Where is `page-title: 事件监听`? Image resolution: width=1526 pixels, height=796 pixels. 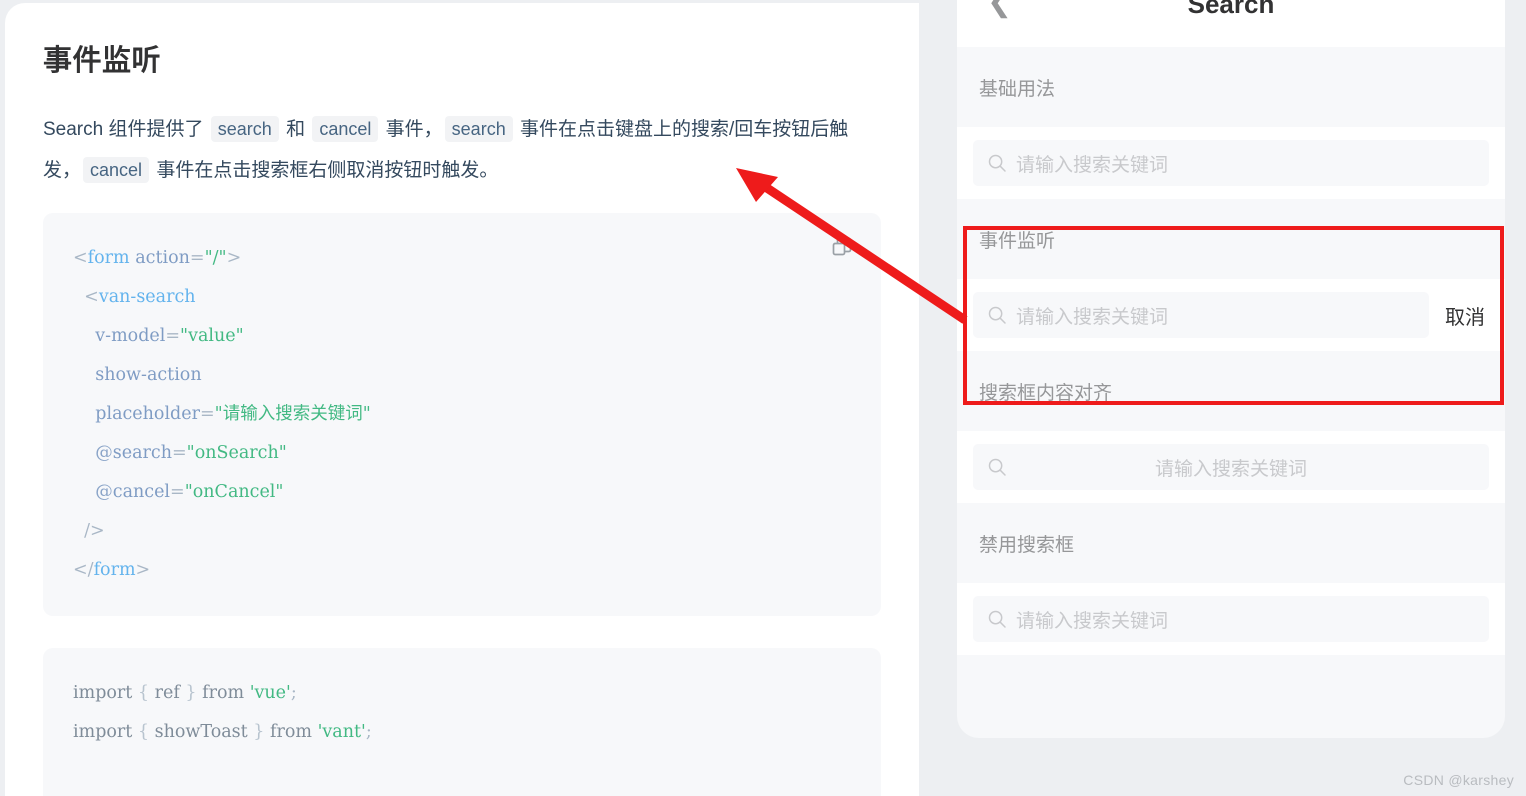 page-title: 事件监听 is located at coordinates (102, 61).